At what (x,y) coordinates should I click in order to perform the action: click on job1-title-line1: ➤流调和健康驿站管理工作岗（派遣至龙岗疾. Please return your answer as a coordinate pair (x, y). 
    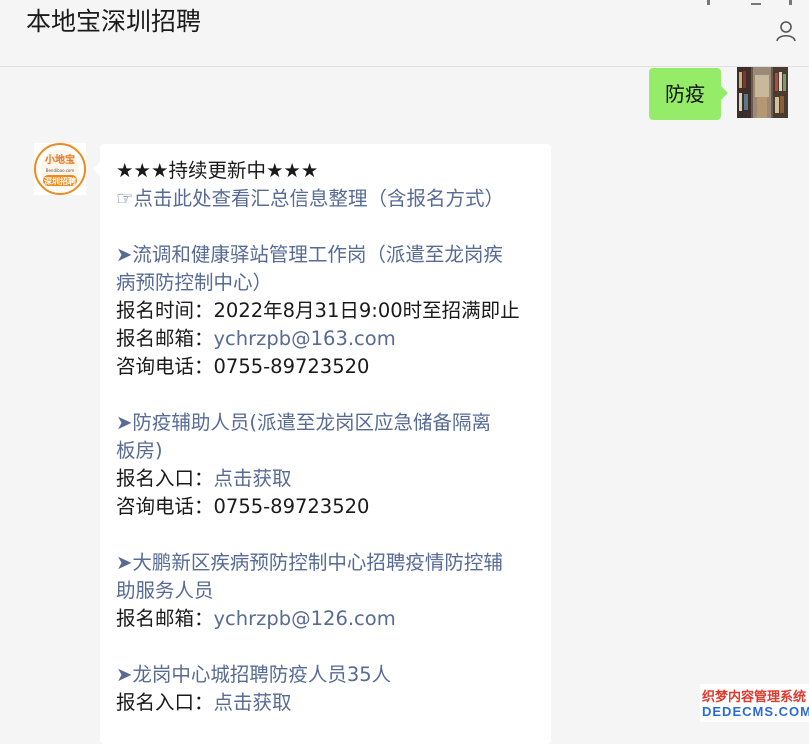
    Looking at the image, I should click on (328, 255).